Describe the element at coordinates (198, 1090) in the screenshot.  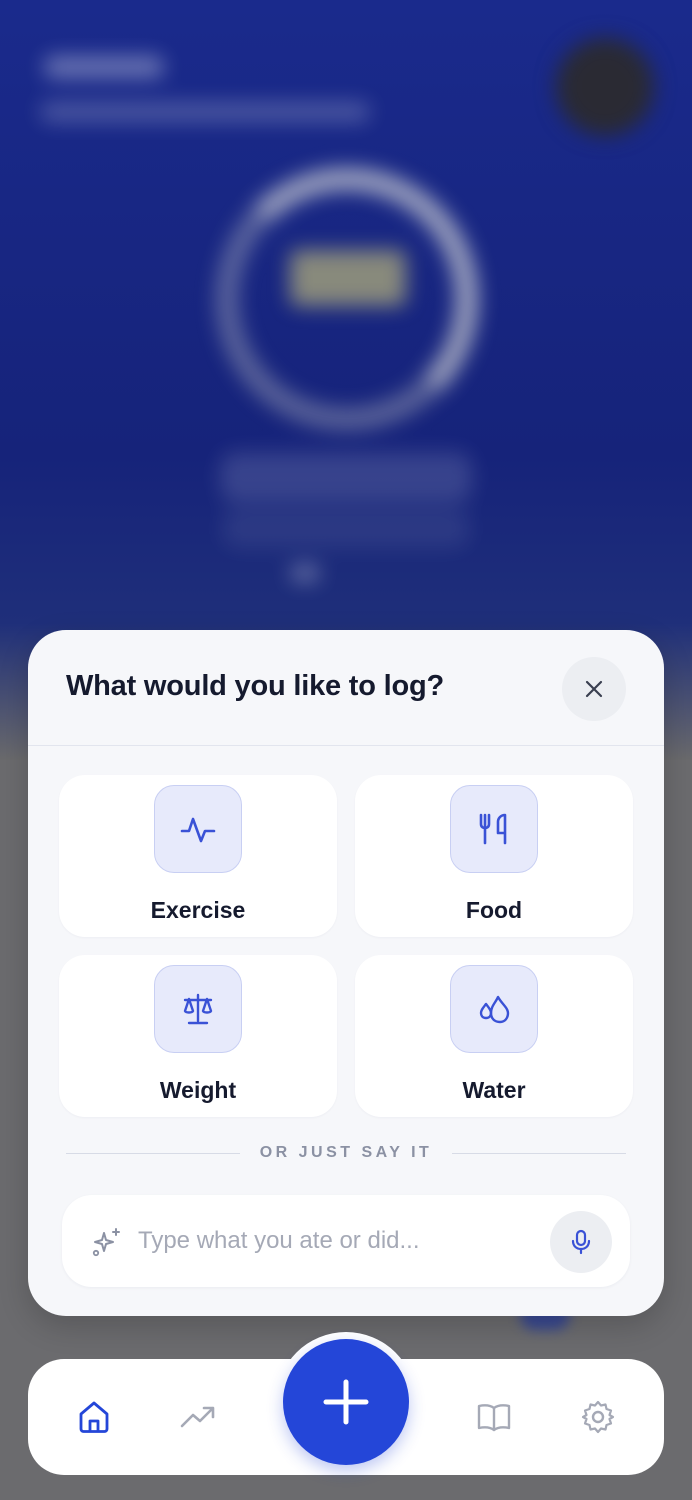
I see `log-option-label: Weight` at that location.